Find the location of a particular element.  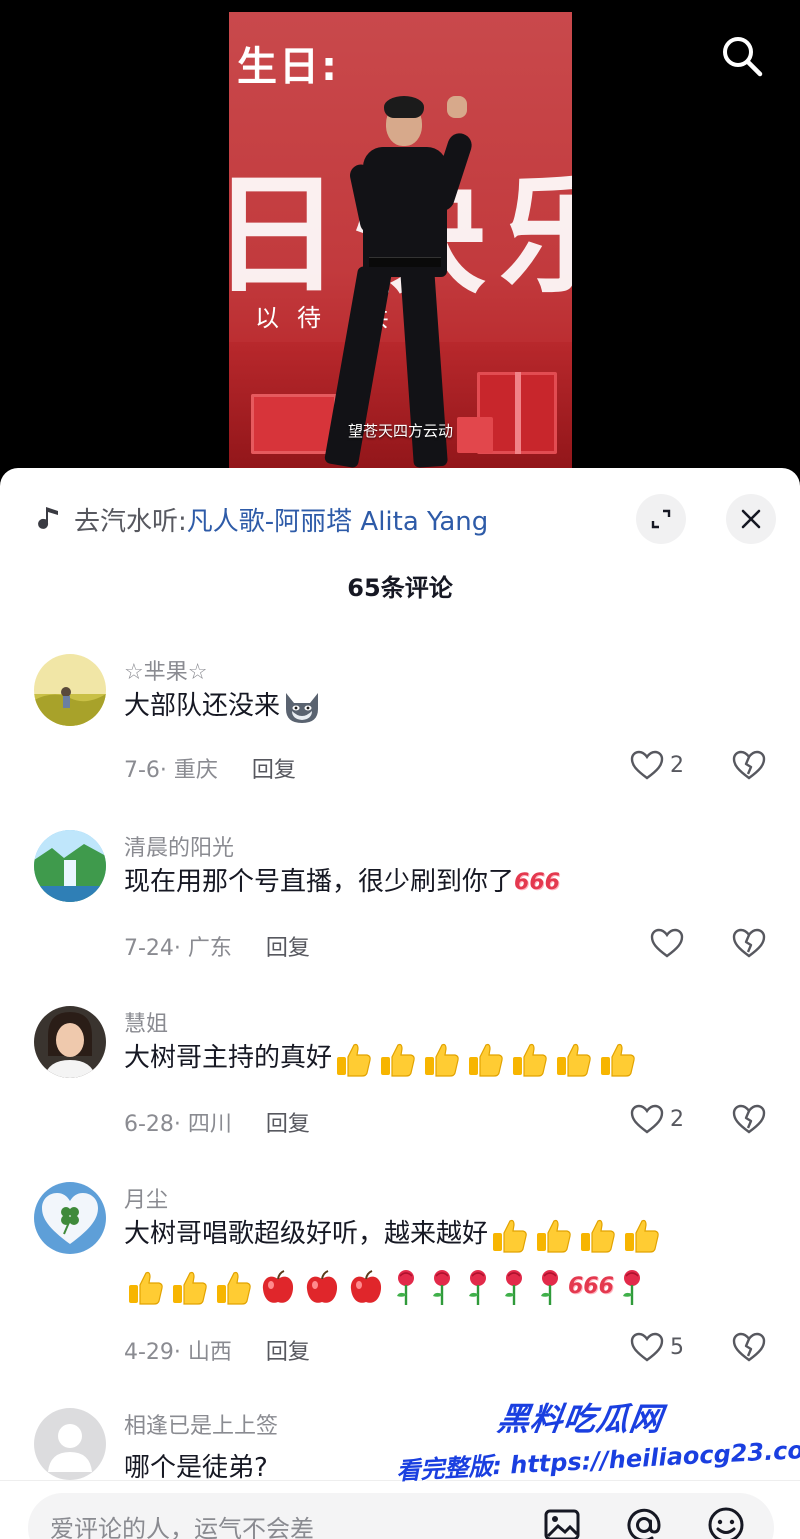

singer-hair is located at coordinates (404, 107).